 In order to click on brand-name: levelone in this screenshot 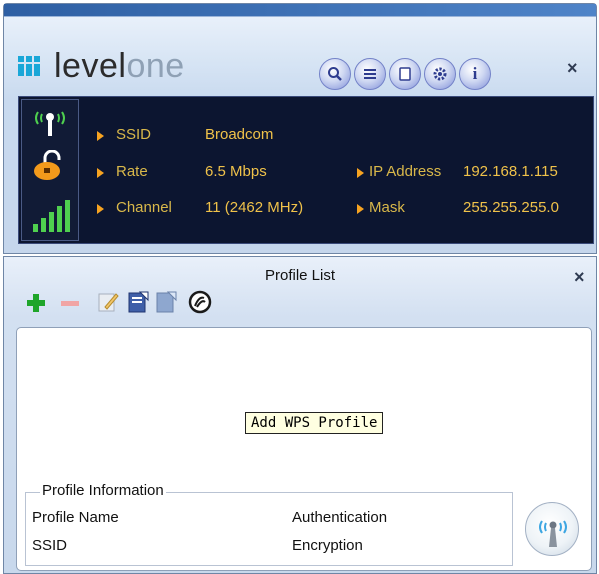, I will do `click(119, 66)`.